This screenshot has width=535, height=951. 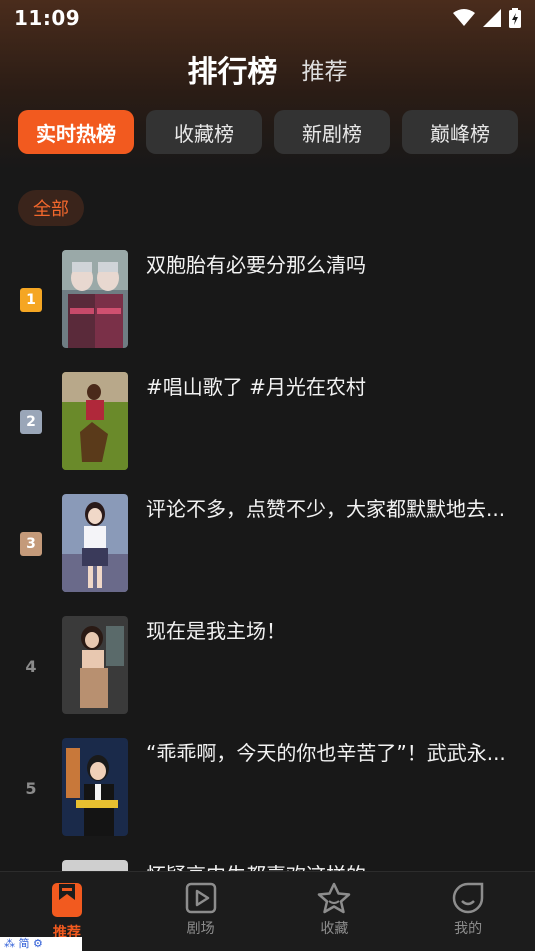 What do you see at coordinates (332, 265) in the screenshot?
I see `video-title: 双胞胎有必要分那么清吗` at bounding box center [332, 265].